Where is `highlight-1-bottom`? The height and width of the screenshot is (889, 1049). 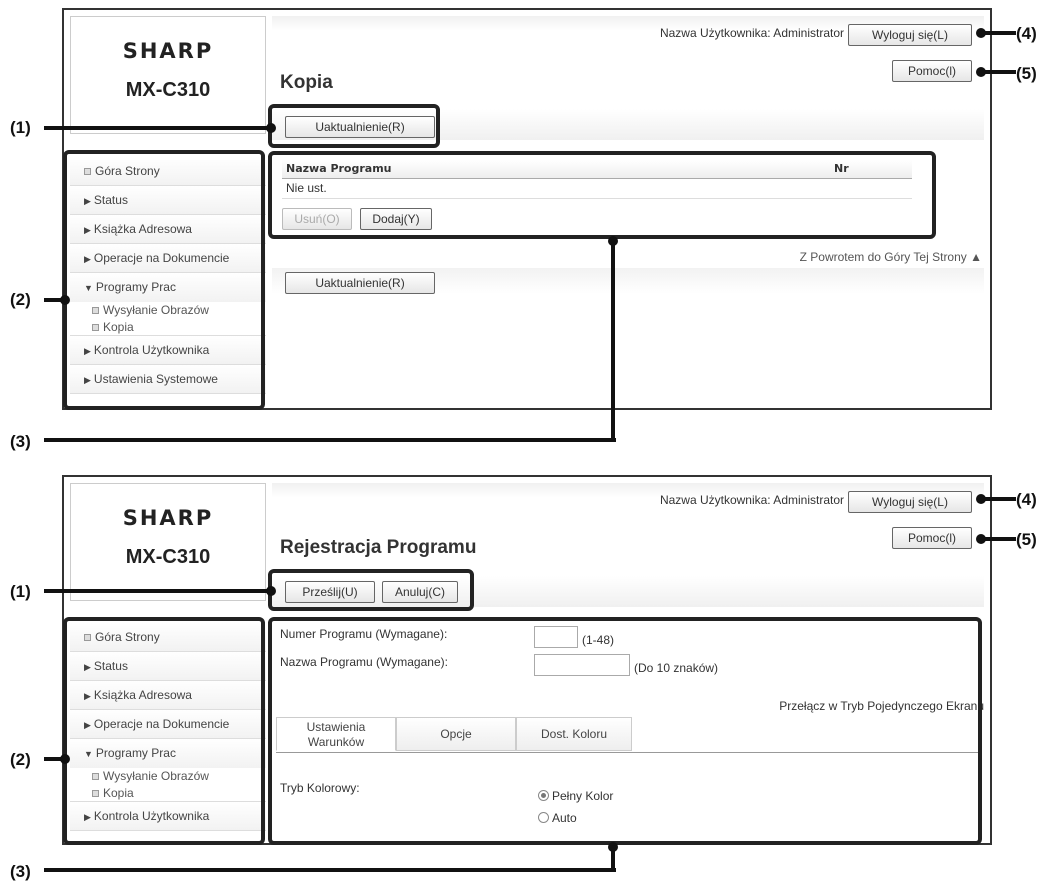
highlight-1-bottom is located at coordinates (371, 590).